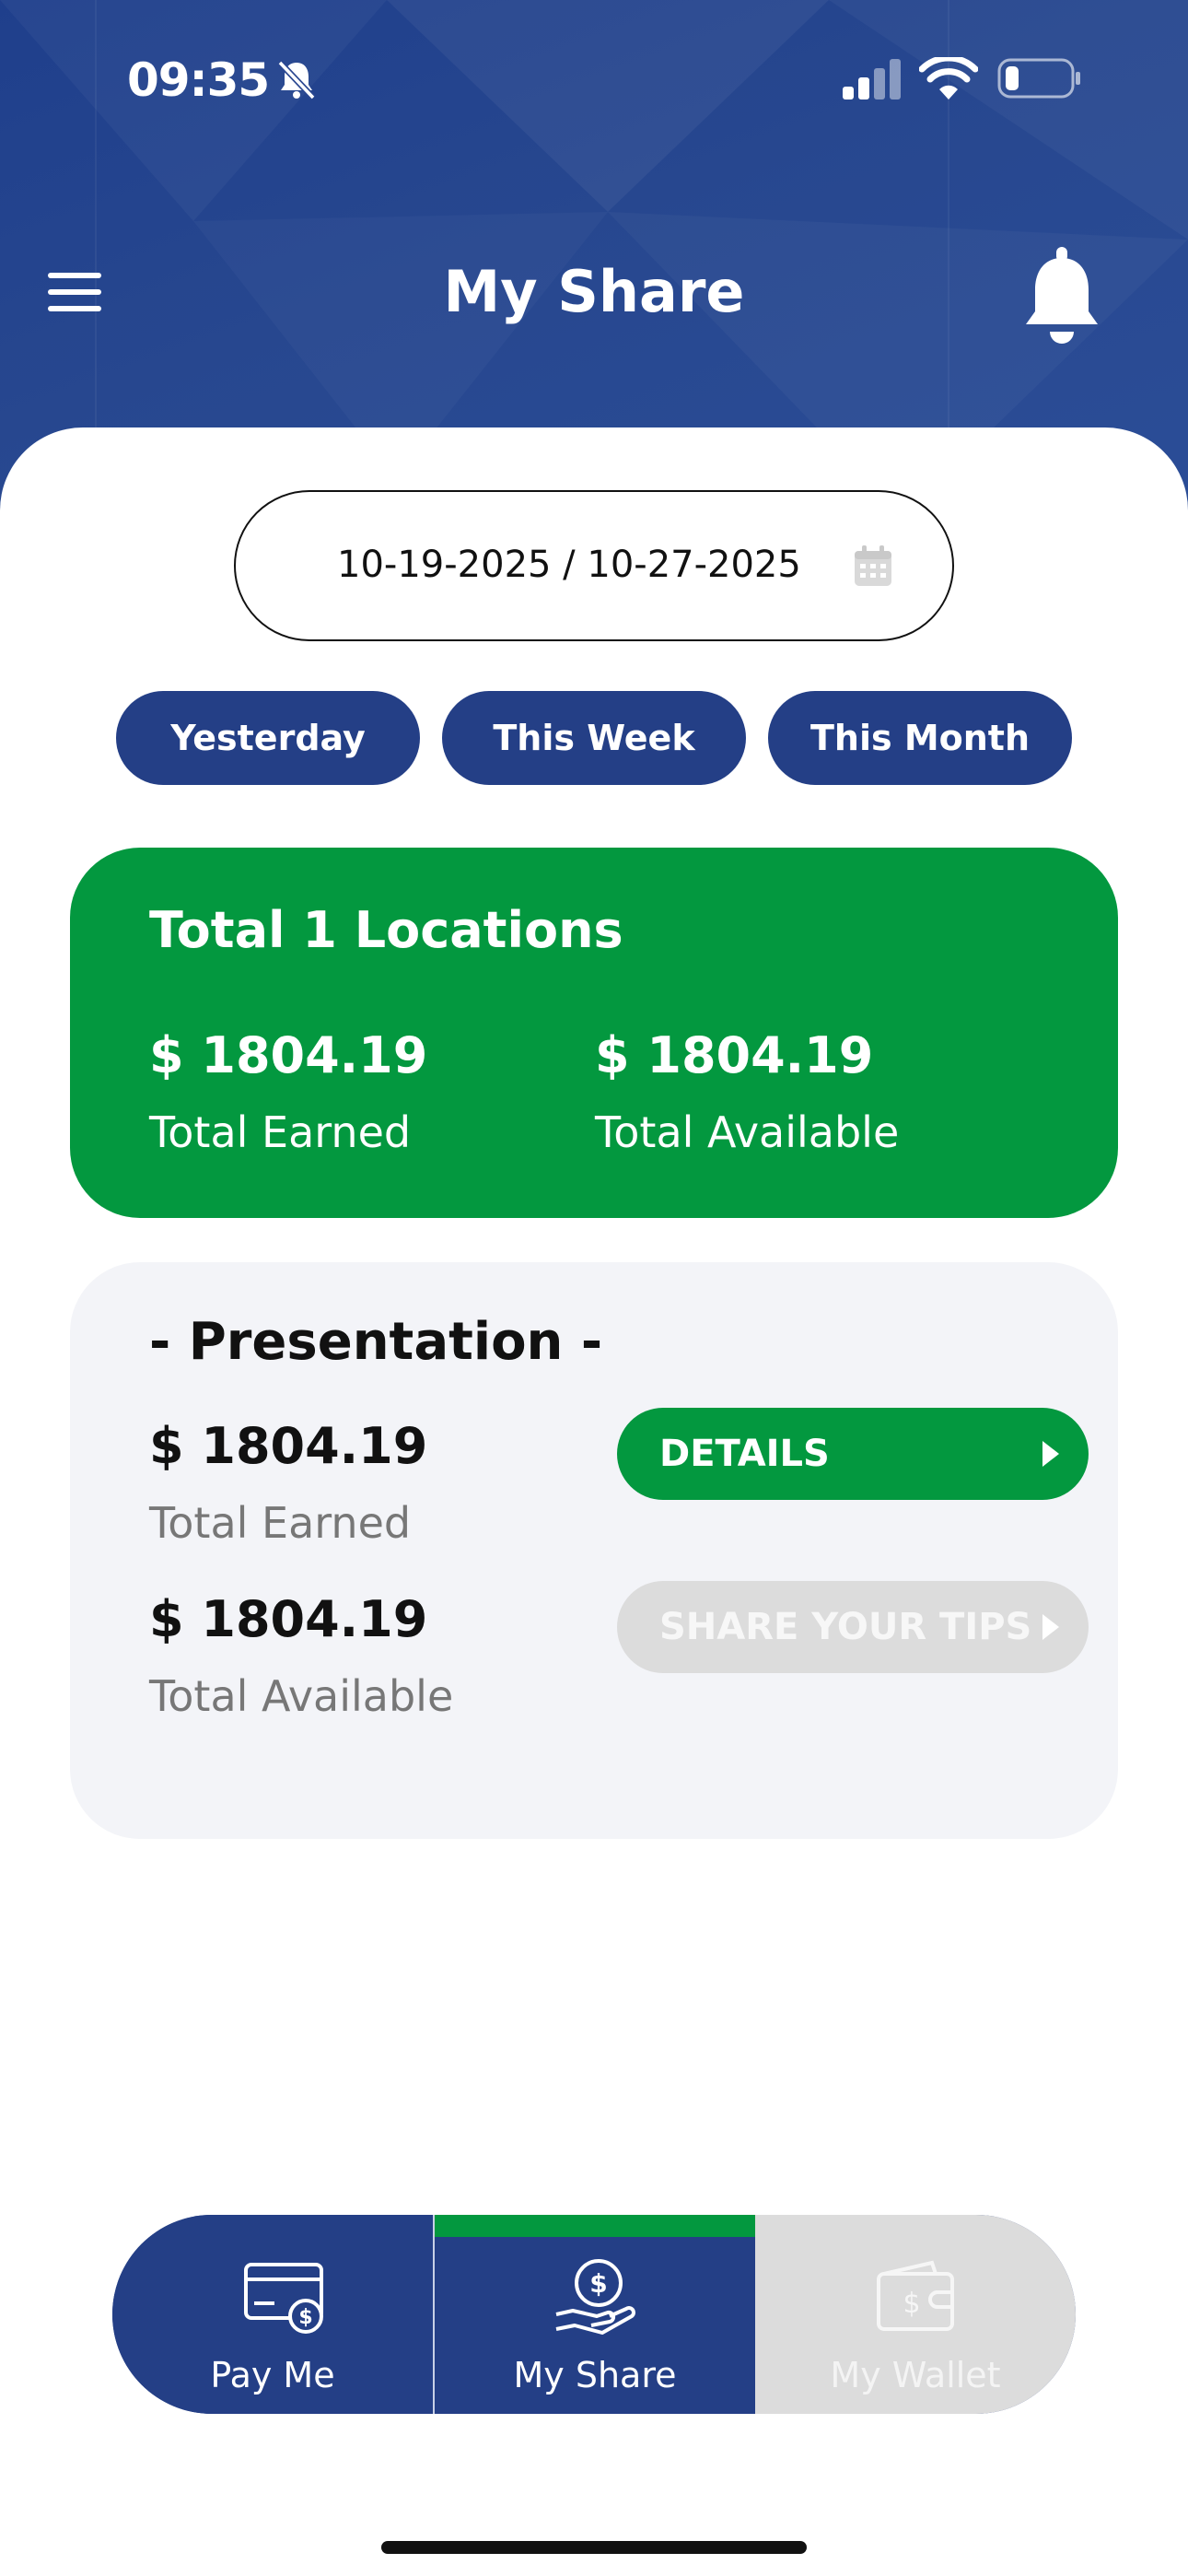 This screenshot has height=2576, width=1188. Describe the element at coordinates (376, 1342) in the screenshot. I see `location-name: - Presentation -` at that location.